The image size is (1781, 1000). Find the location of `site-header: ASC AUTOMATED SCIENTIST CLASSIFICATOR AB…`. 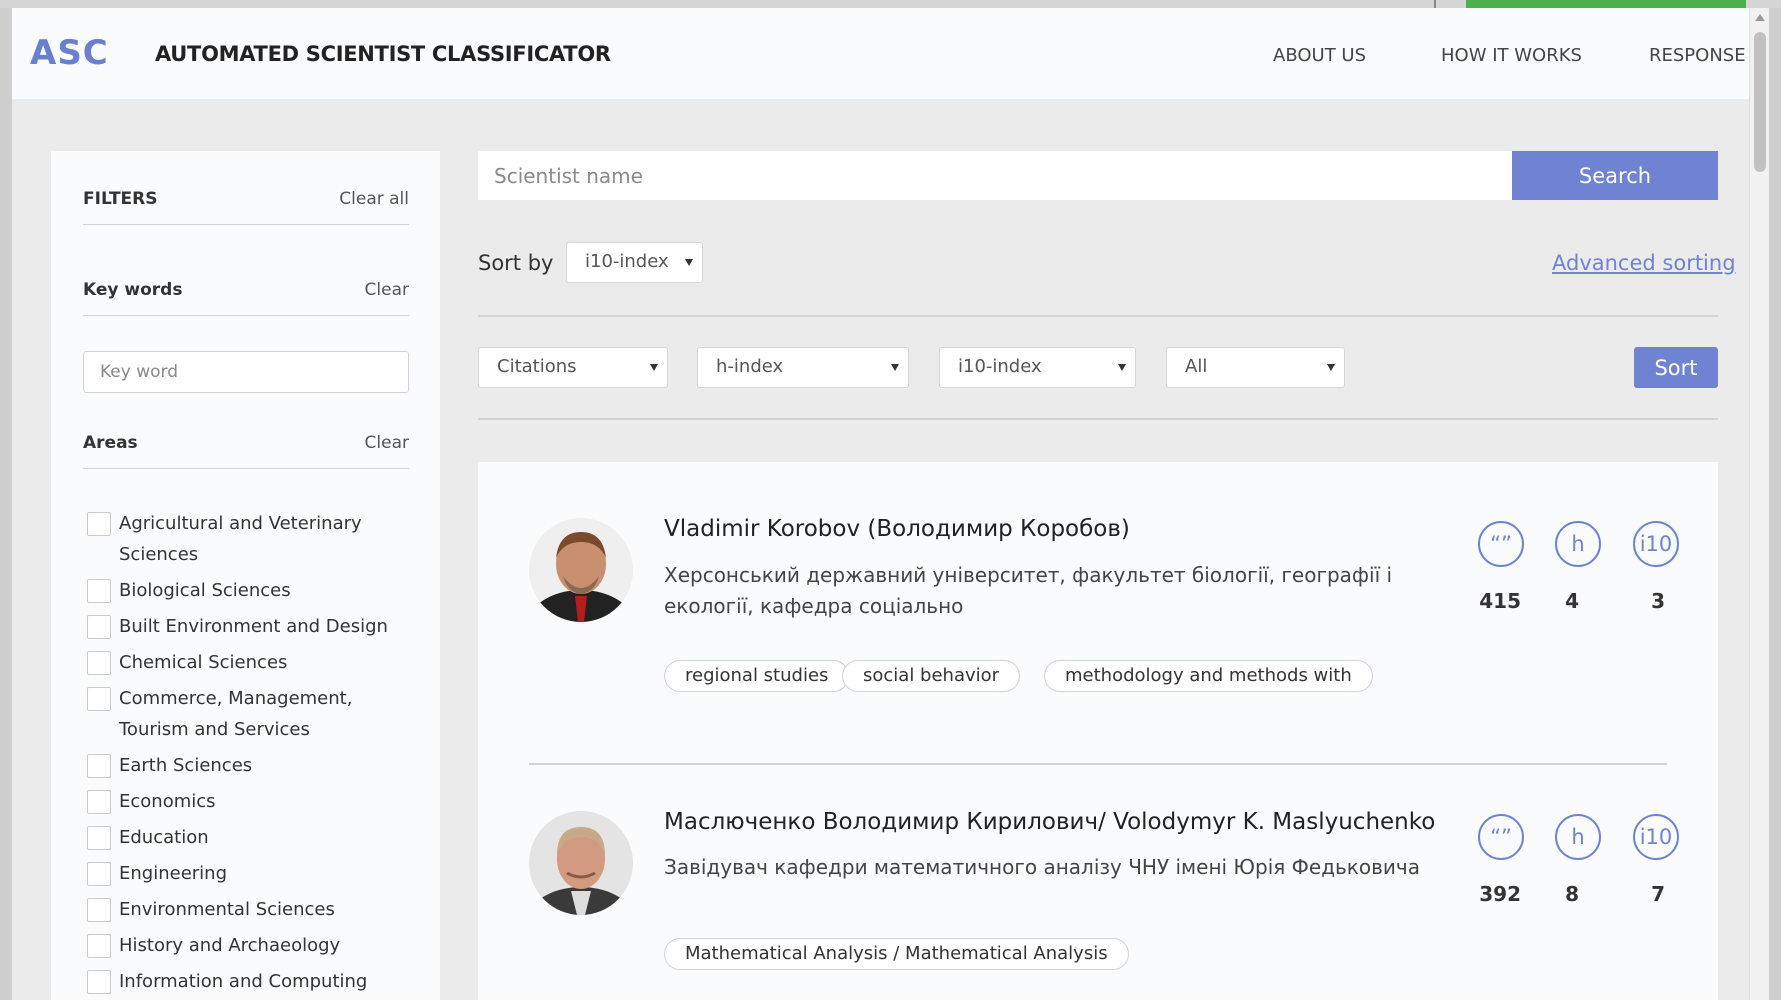

site-header: ASC AUTOMATED SCIENTIST CLASSIFICATOR AB… is located at coordinates (886, 53).